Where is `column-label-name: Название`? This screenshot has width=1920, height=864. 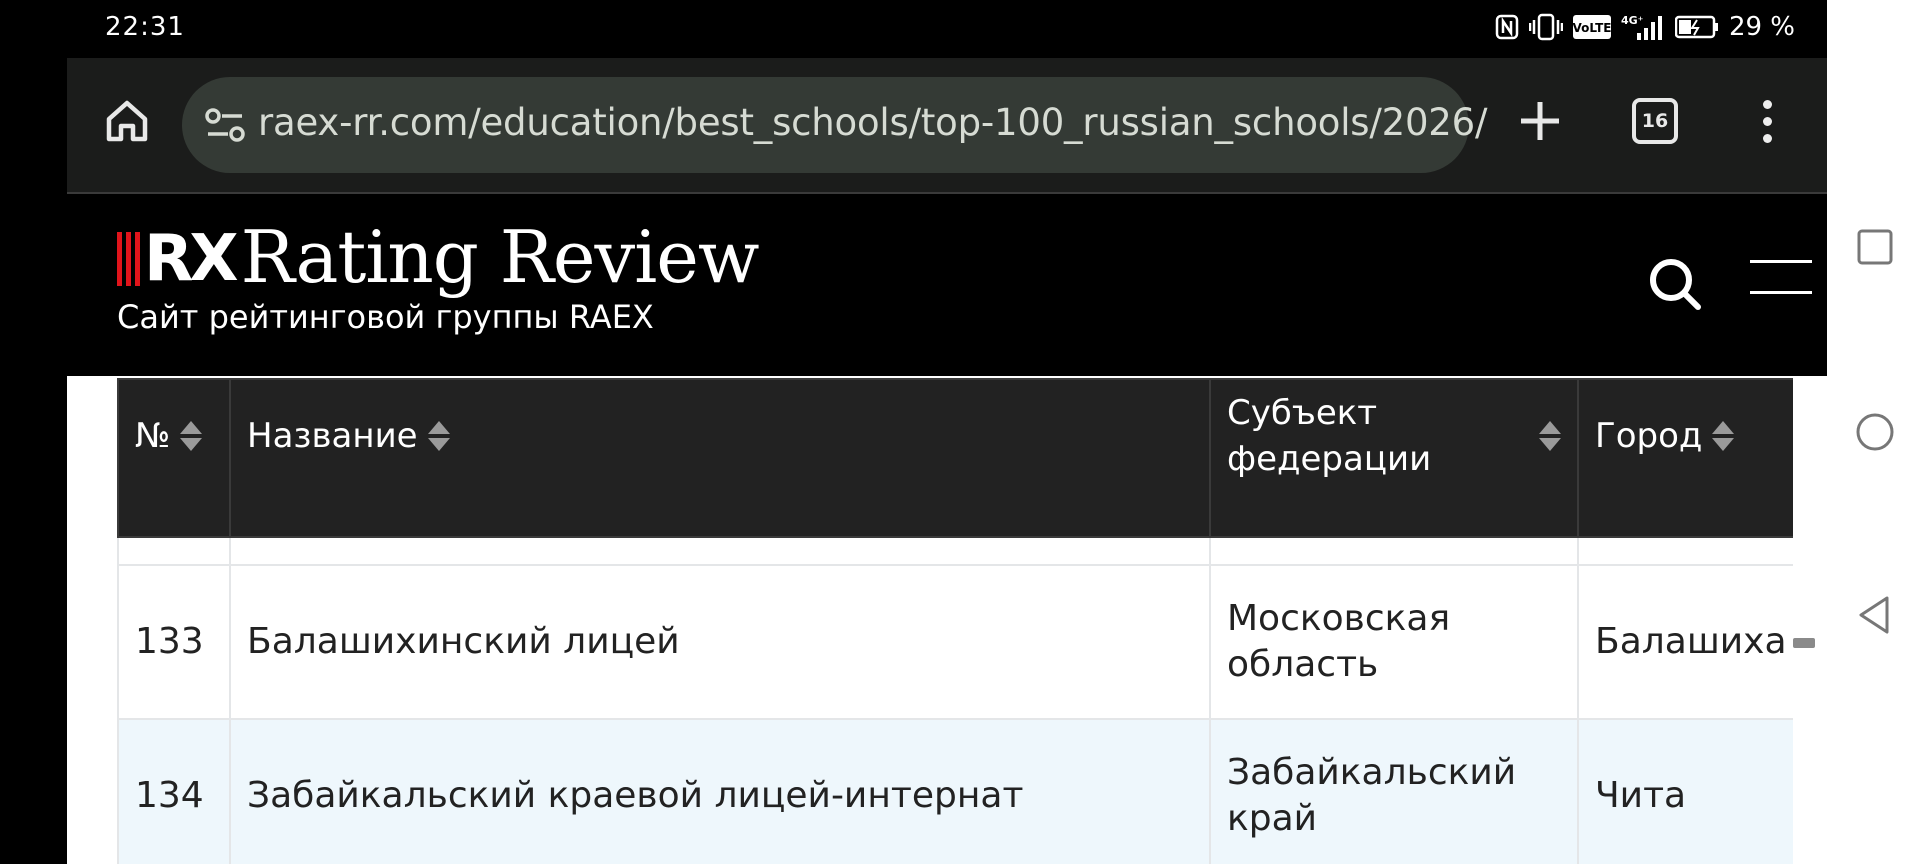
column-label-name: Название is located at coordinates (332, 436).